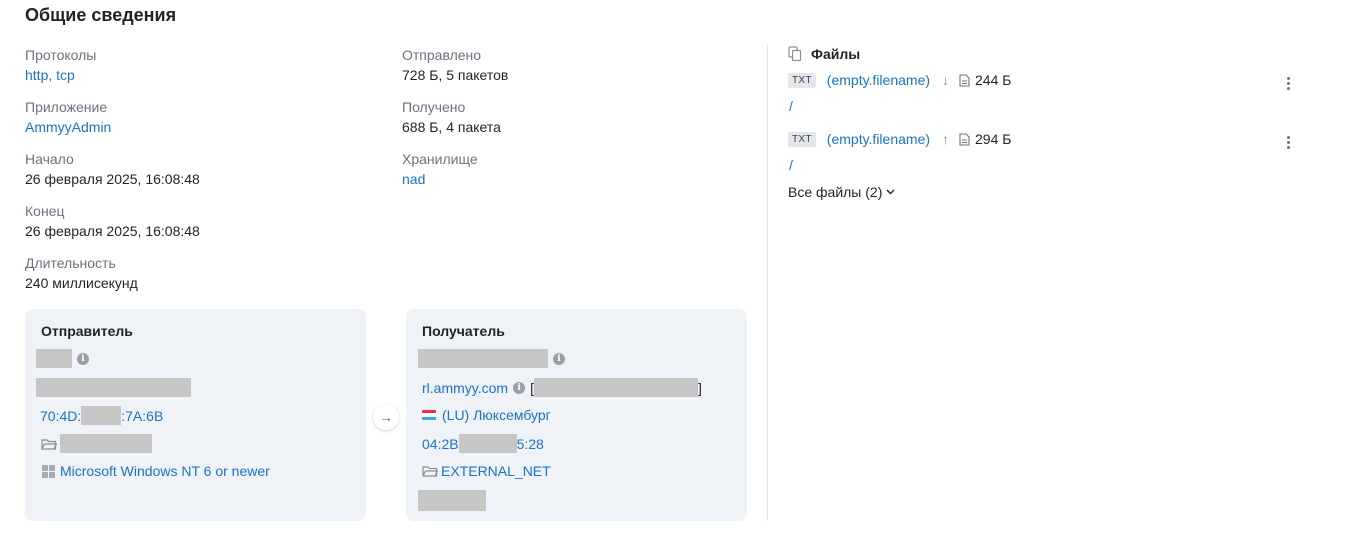 The width and height of the screenshot is (1348, 541). Describe the element at coordinates (106, 443) in the screenshot. I see `redacted-network` at that location.